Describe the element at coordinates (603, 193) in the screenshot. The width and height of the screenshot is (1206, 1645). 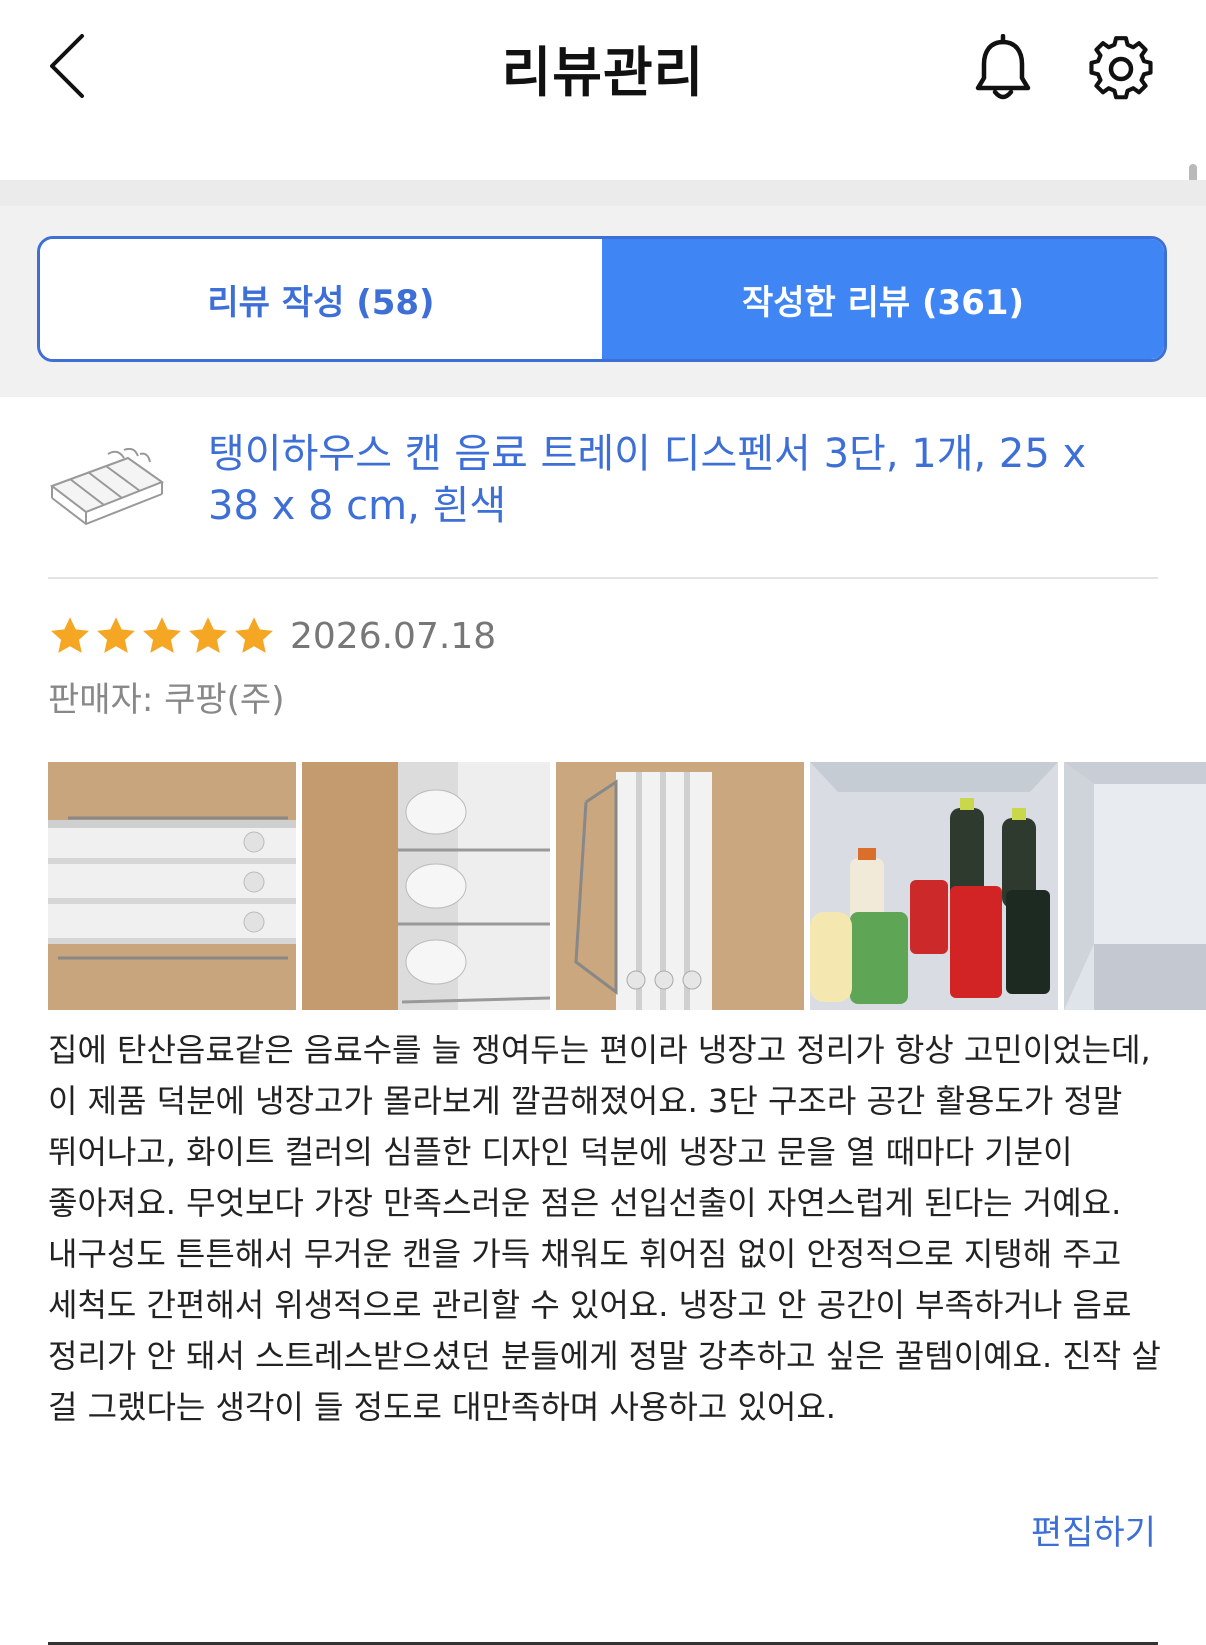
I see `section-separator` at that location.